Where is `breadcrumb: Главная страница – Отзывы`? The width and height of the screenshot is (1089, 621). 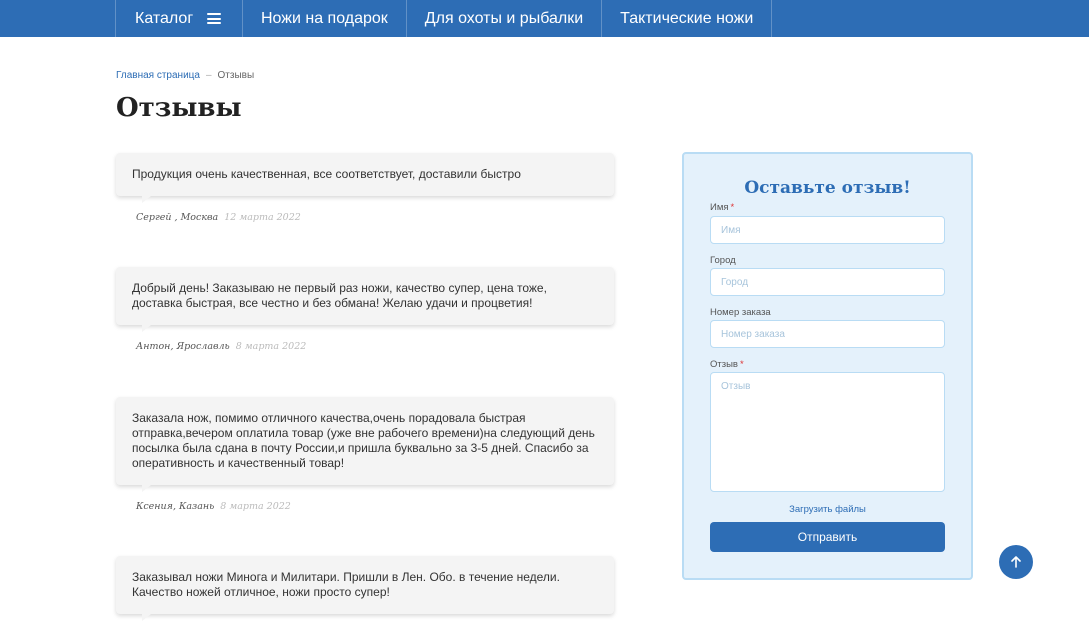
breadcrumb: Главная страница – Отзывы is located at coordinates (185, 75).